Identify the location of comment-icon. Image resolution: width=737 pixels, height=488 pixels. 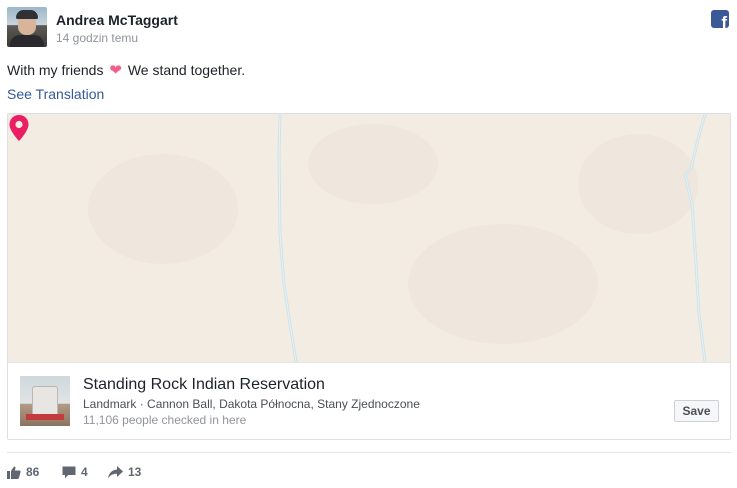
(69, 472).